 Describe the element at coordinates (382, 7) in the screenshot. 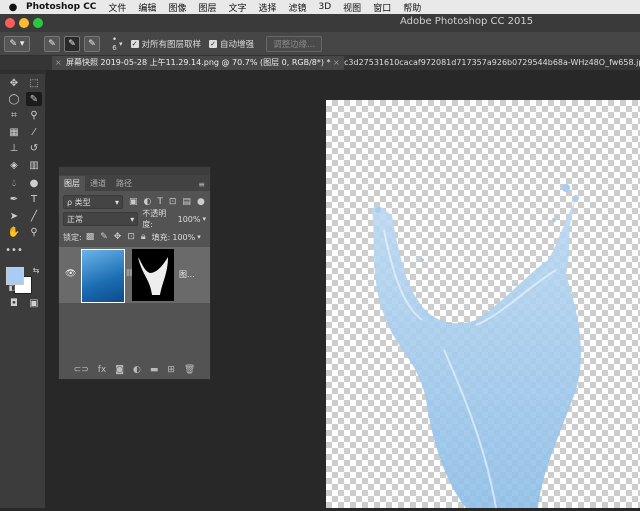

I see `menu-window: 窗口` at that location.